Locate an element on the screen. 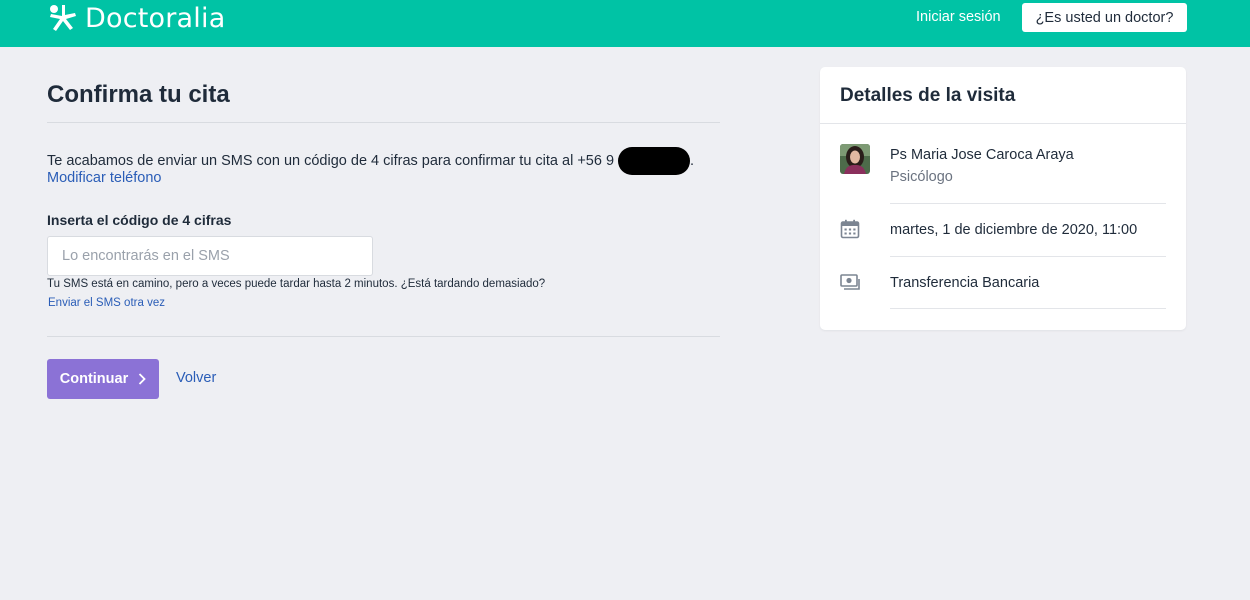  redacted-phone-number is located at coordinates (654, 161).